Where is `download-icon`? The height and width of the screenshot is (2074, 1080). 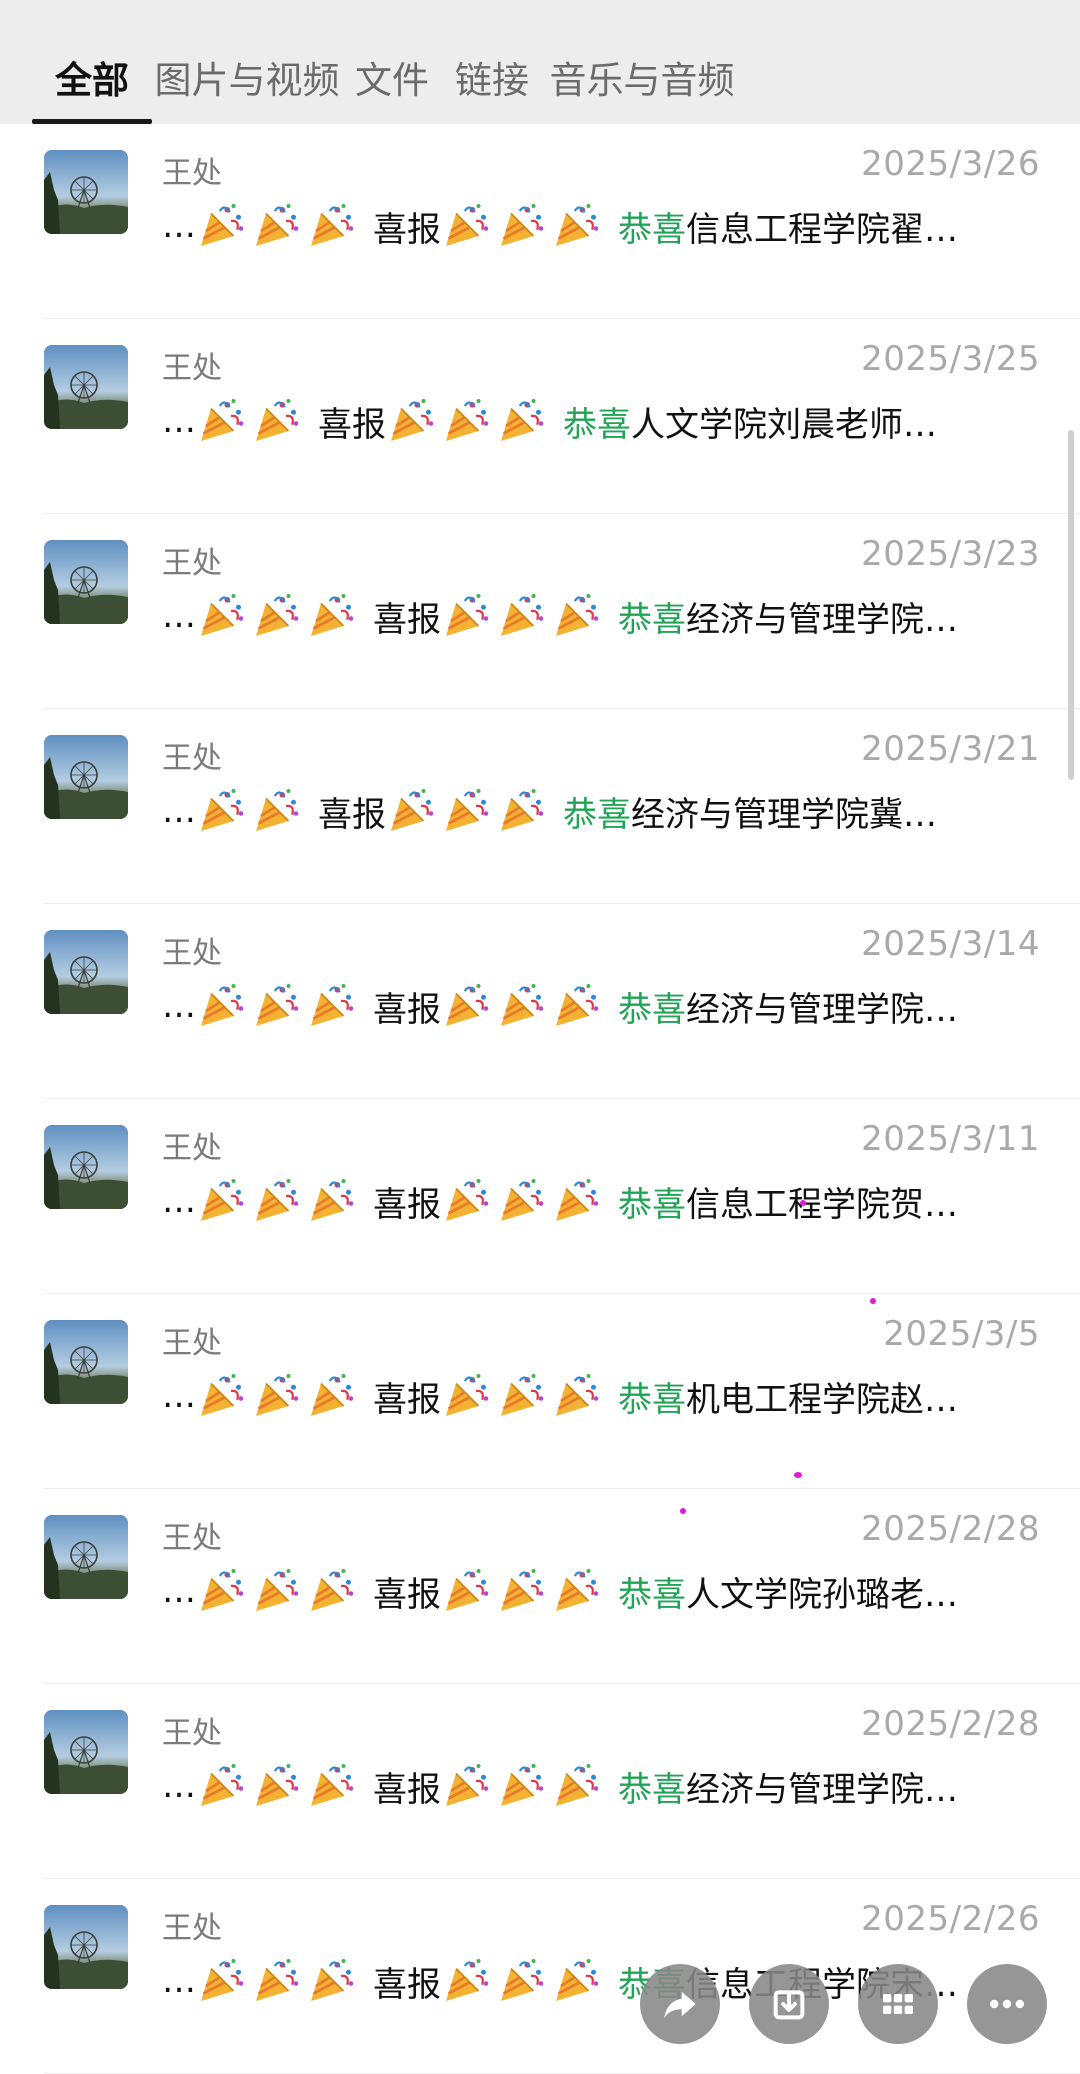 download-icon is located at coordinates (789, 2005).